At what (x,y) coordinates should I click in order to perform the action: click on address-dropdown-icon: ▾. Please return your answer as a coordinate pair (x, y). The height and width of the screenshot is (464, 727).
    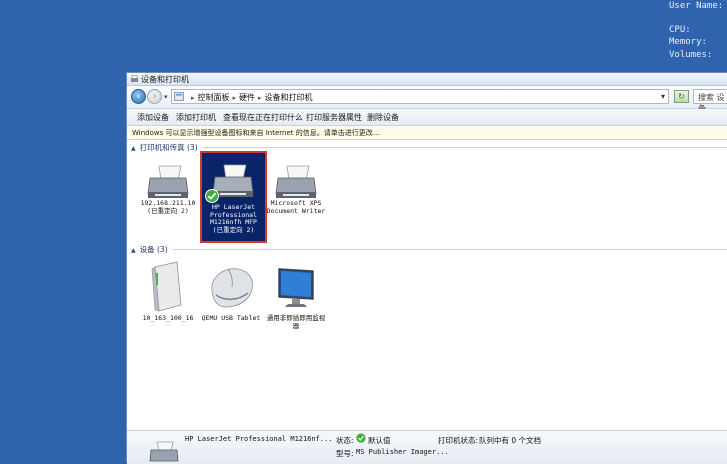
    Looking at the image, I should click on (663, 96).